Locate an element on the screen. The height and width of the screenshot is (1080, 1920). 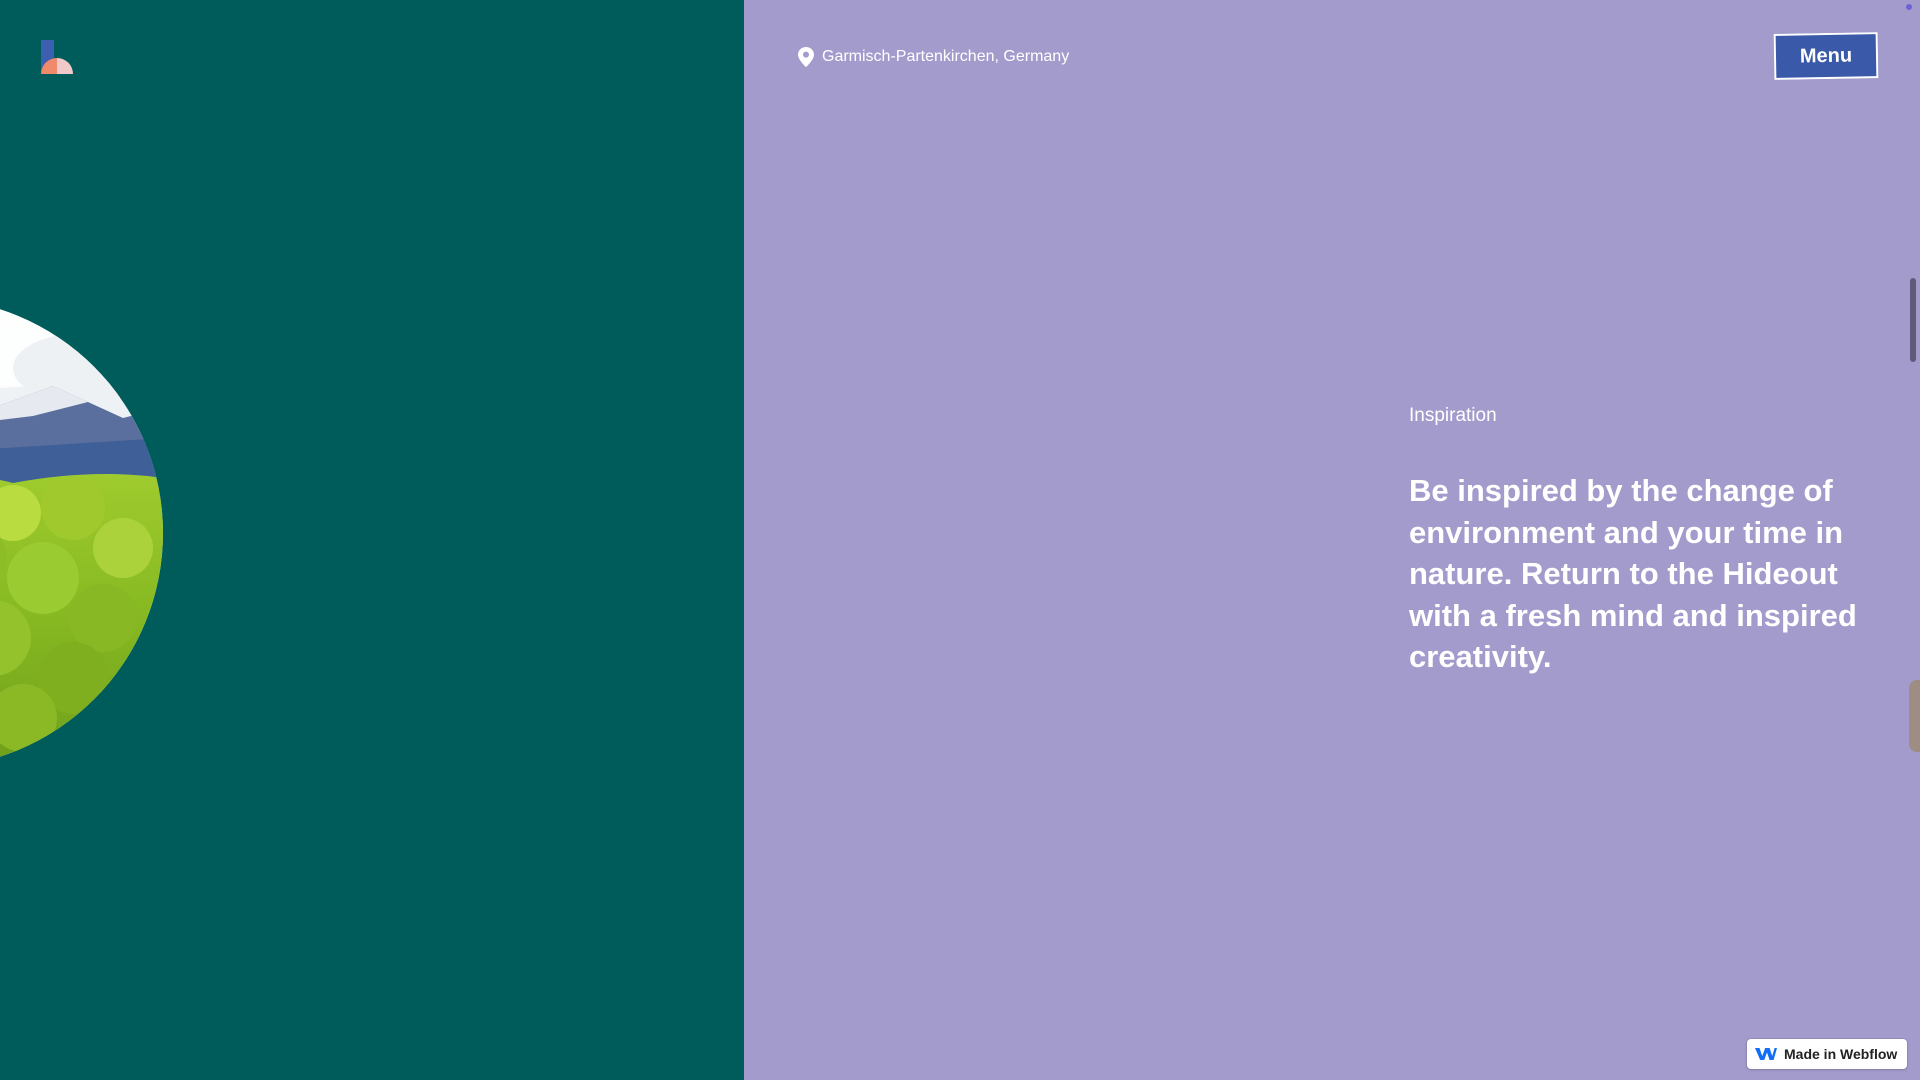
menu-button-label: Menu is located at coordinates (1826, 55).